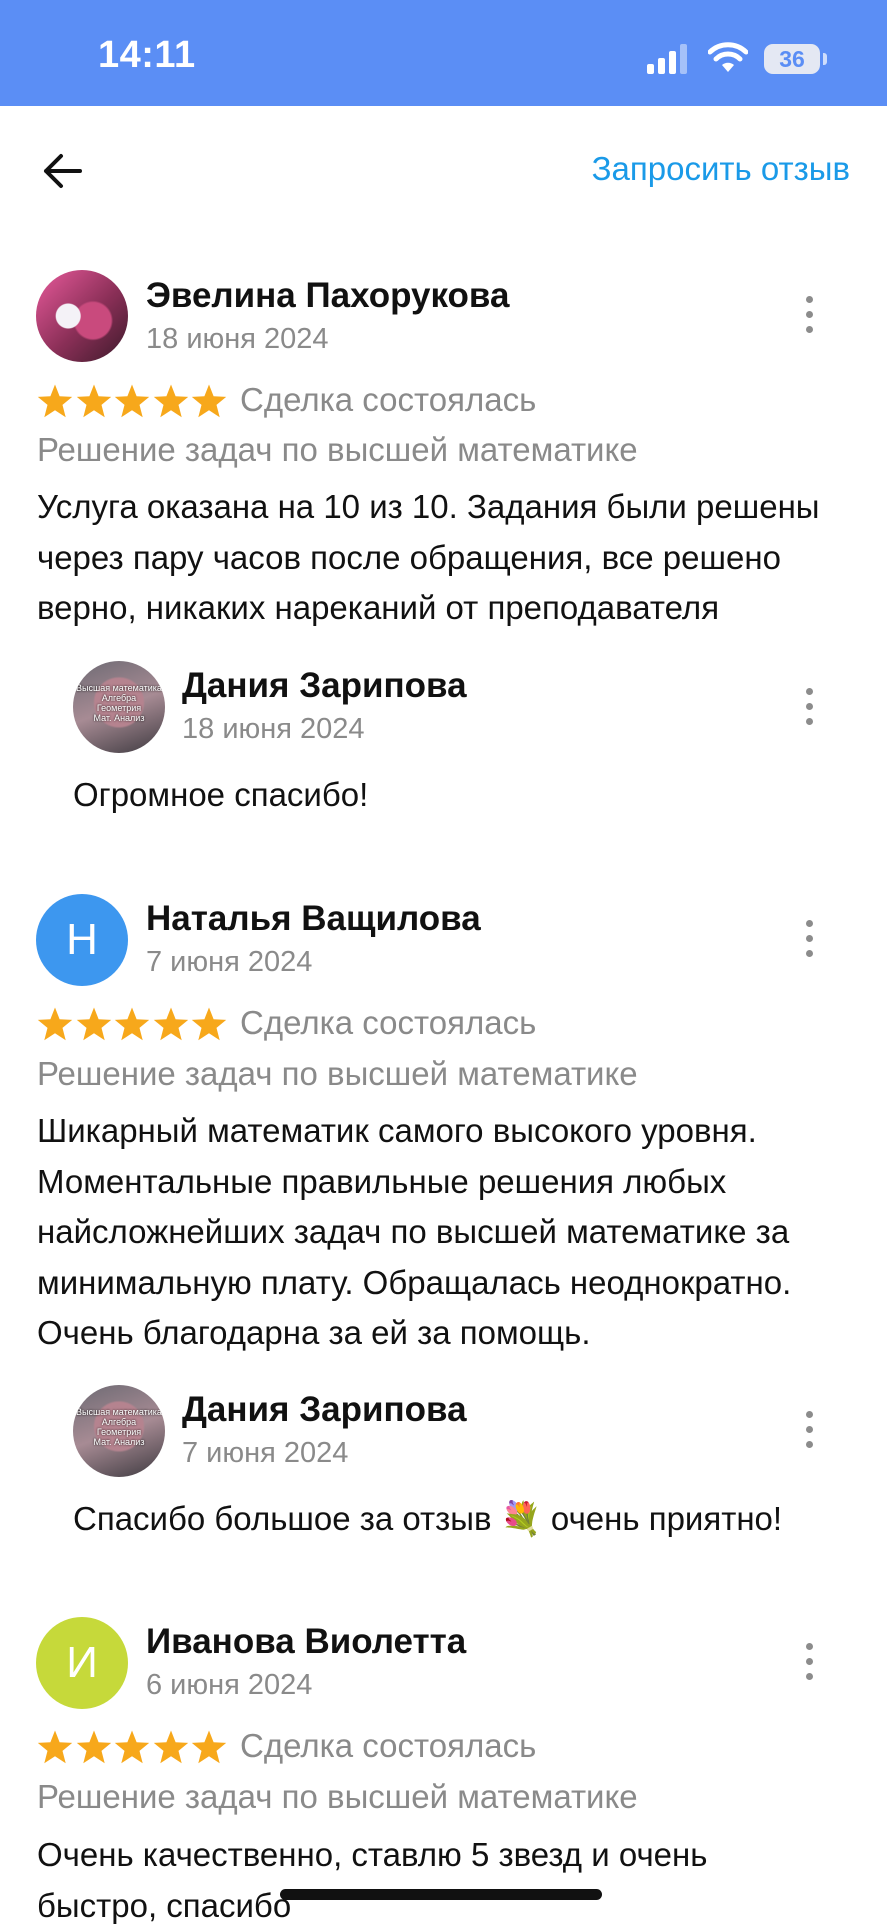  I want to click on cellular-signal-icon, so click(668, 59).